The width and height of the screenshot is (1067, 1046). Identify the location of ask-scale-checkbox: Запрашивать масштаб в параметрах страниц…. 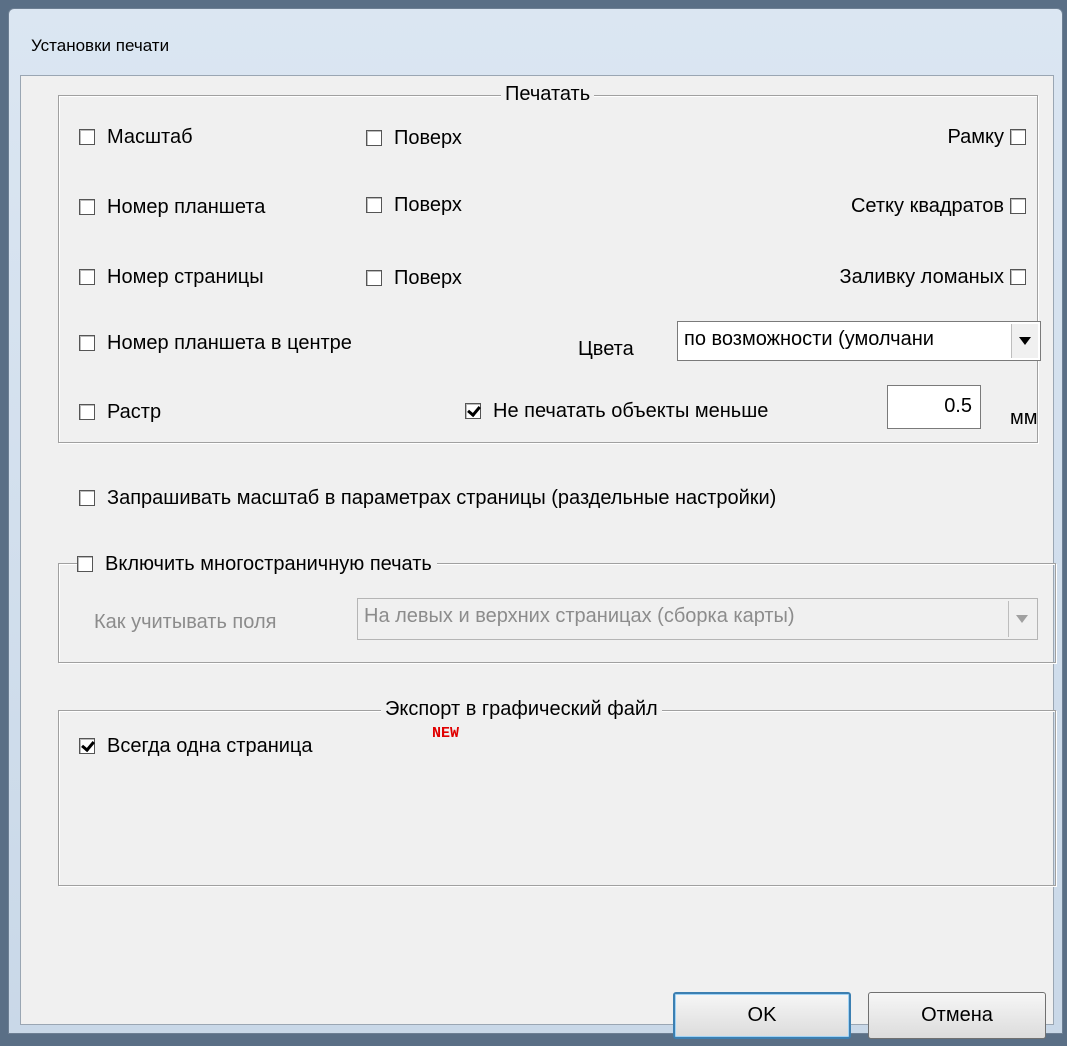
(427, 498).